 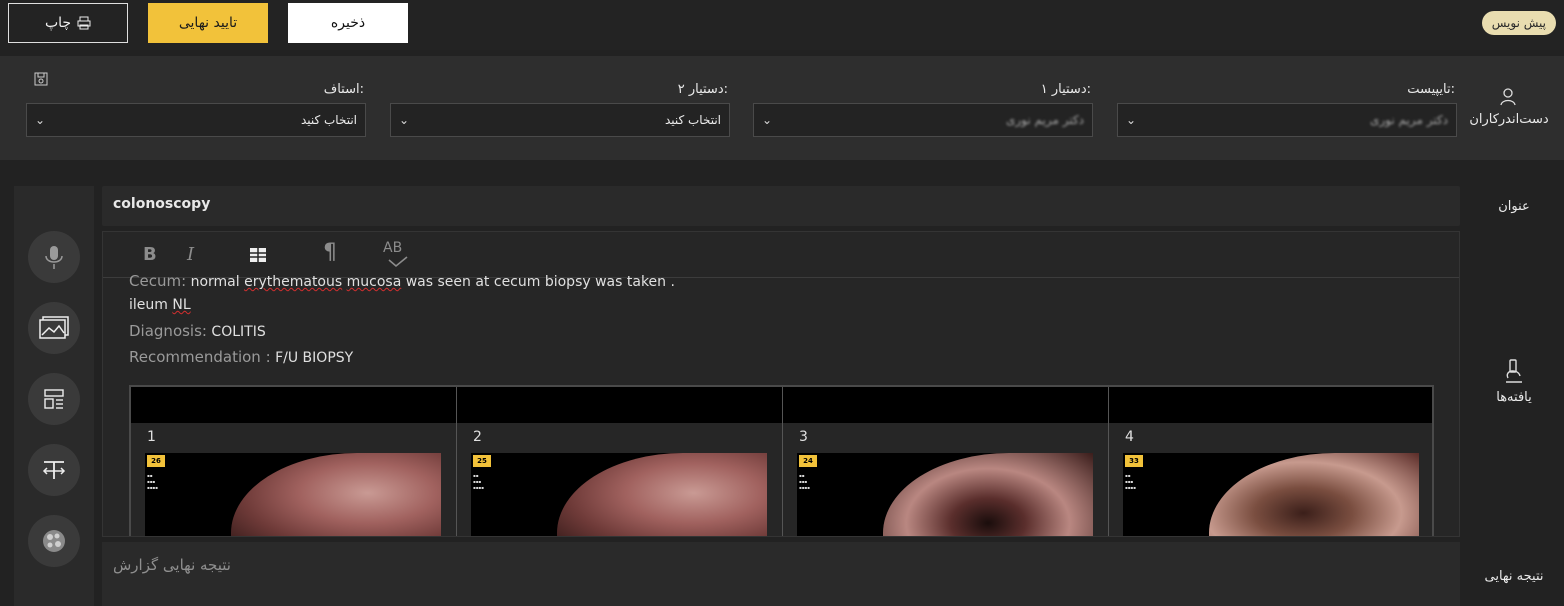 I want to click on images-icon, so click(x=54, y=327).